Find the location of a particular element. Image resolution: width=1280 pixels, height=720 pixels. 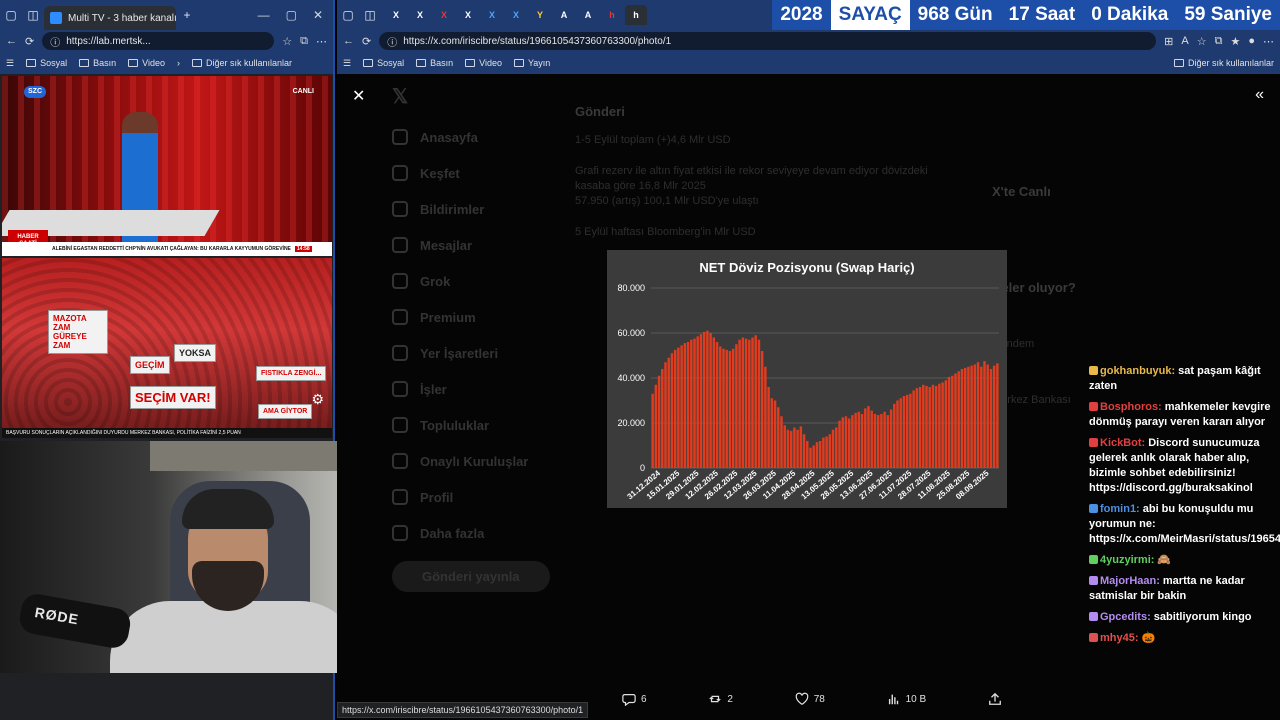

streamer-shirt is located at coordinates (235, 637).